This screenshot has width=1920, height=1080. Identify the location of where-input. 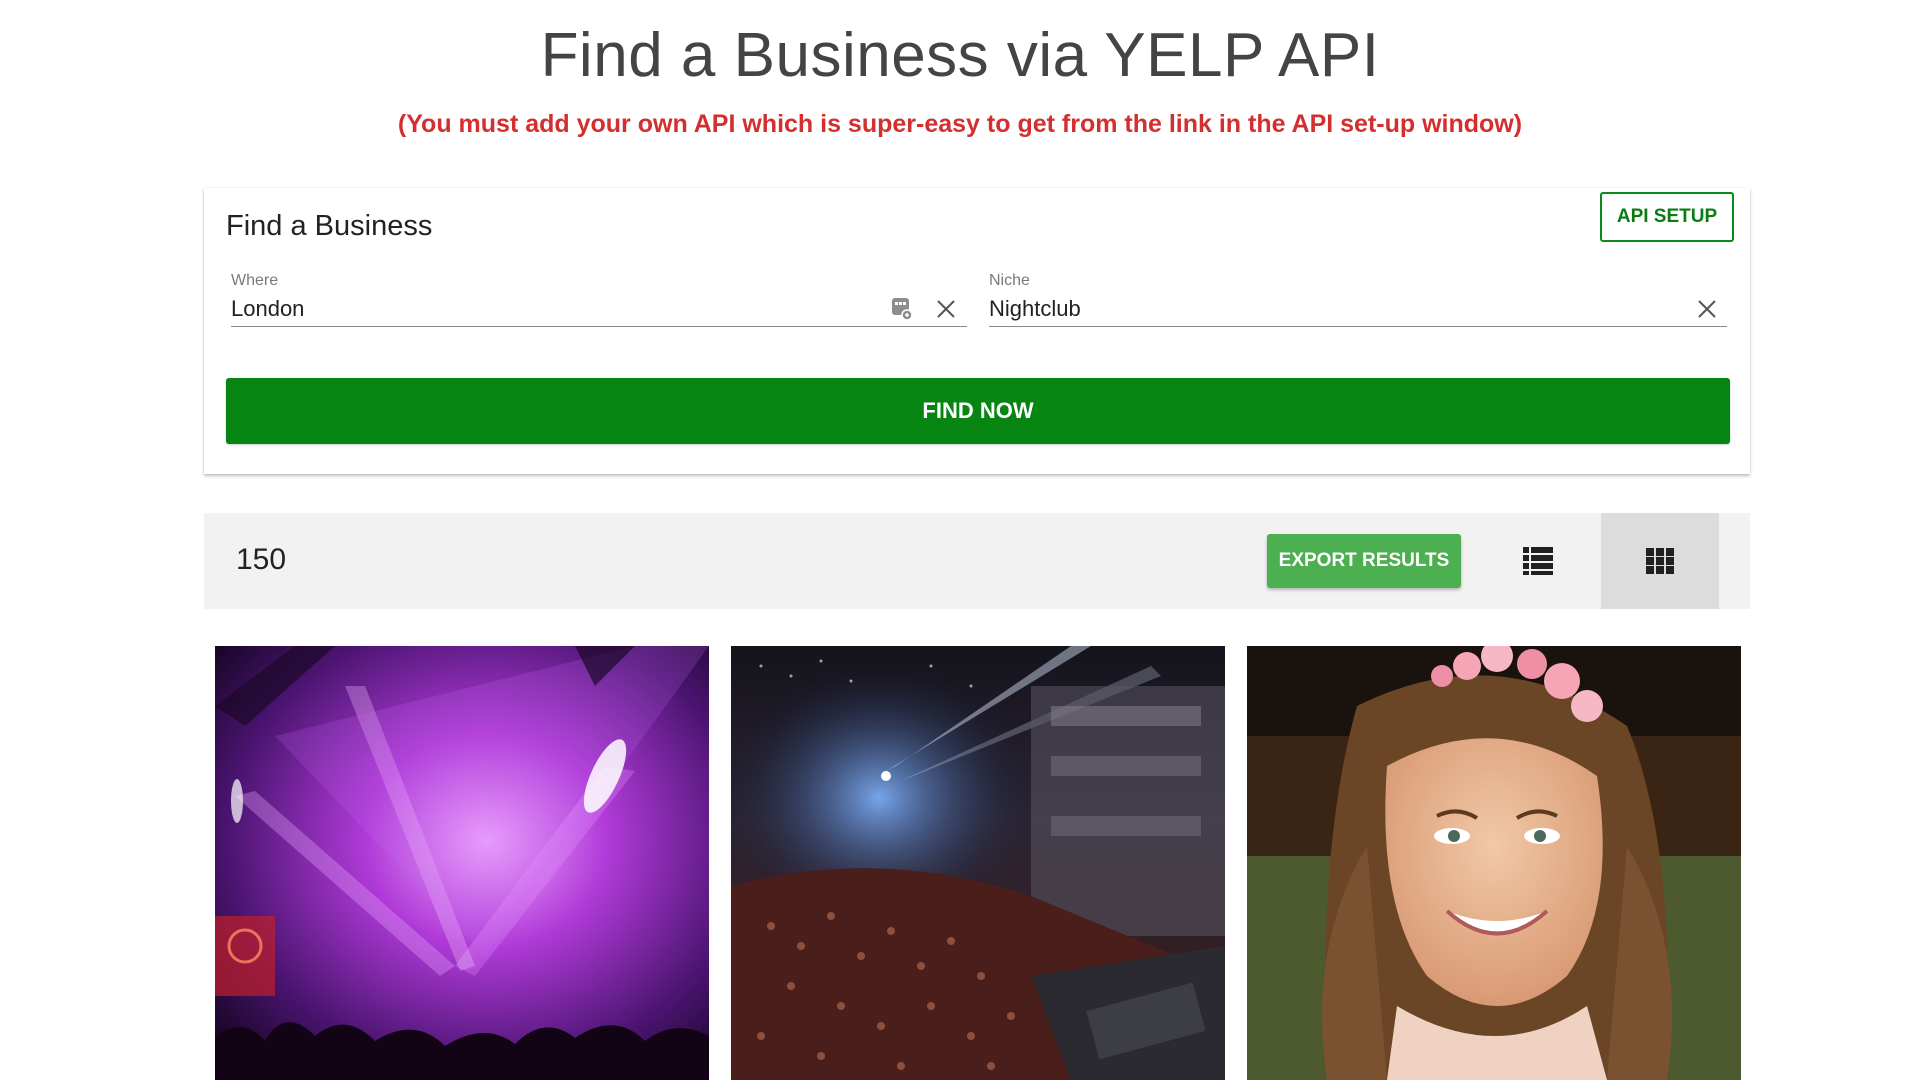
(531, 309).